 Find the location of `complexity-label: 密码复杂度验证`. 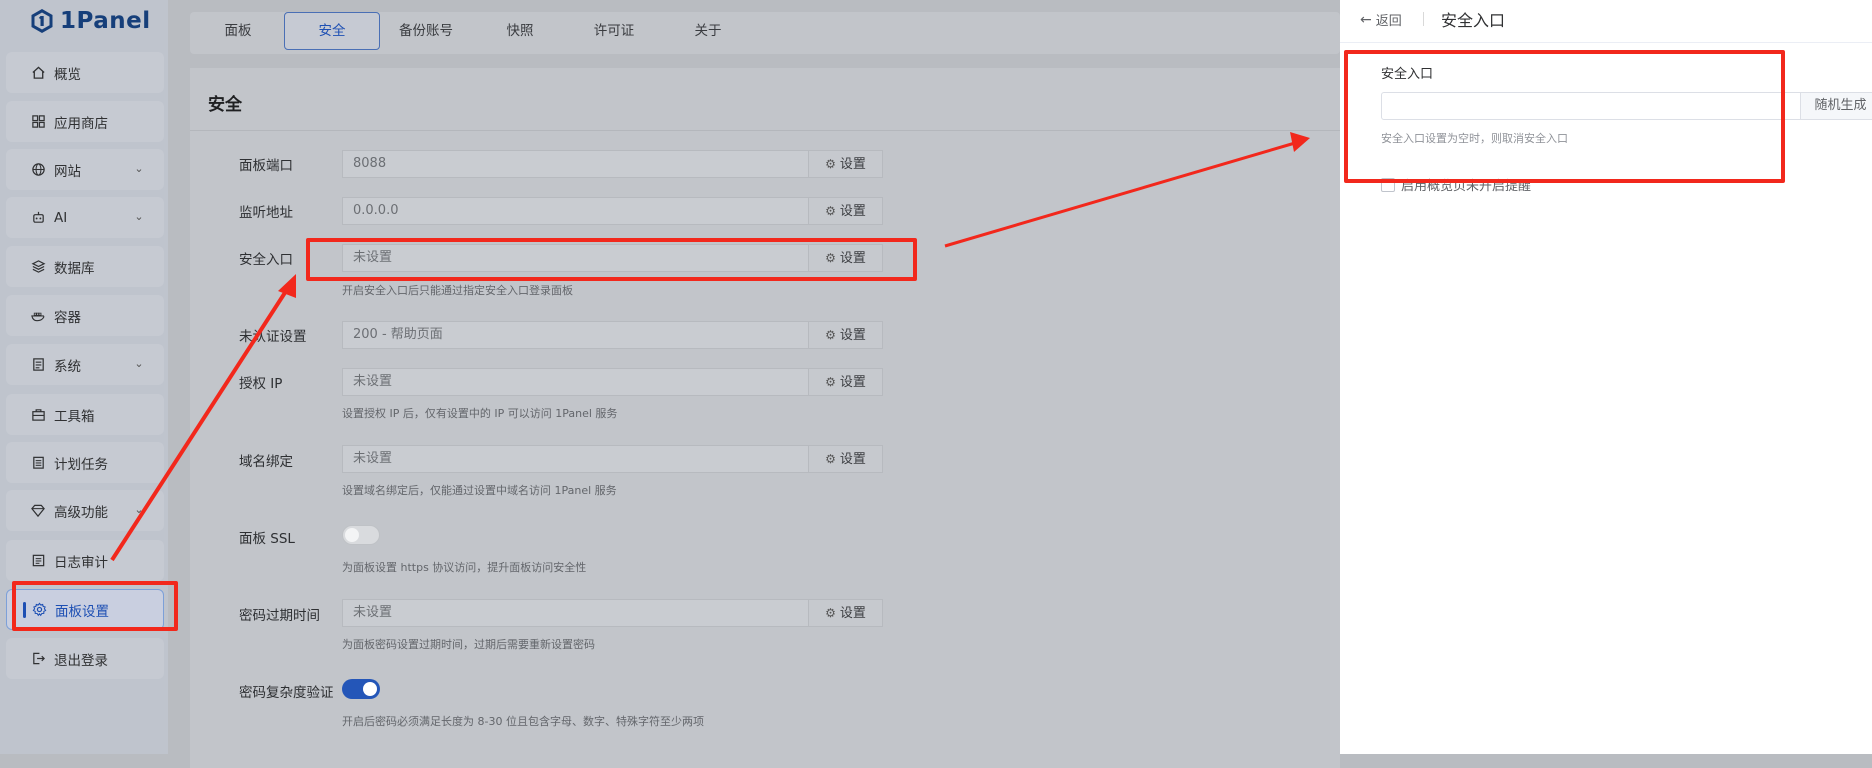

complexity-label: 密码复杂度验证 is located at coordinates (286, 693).